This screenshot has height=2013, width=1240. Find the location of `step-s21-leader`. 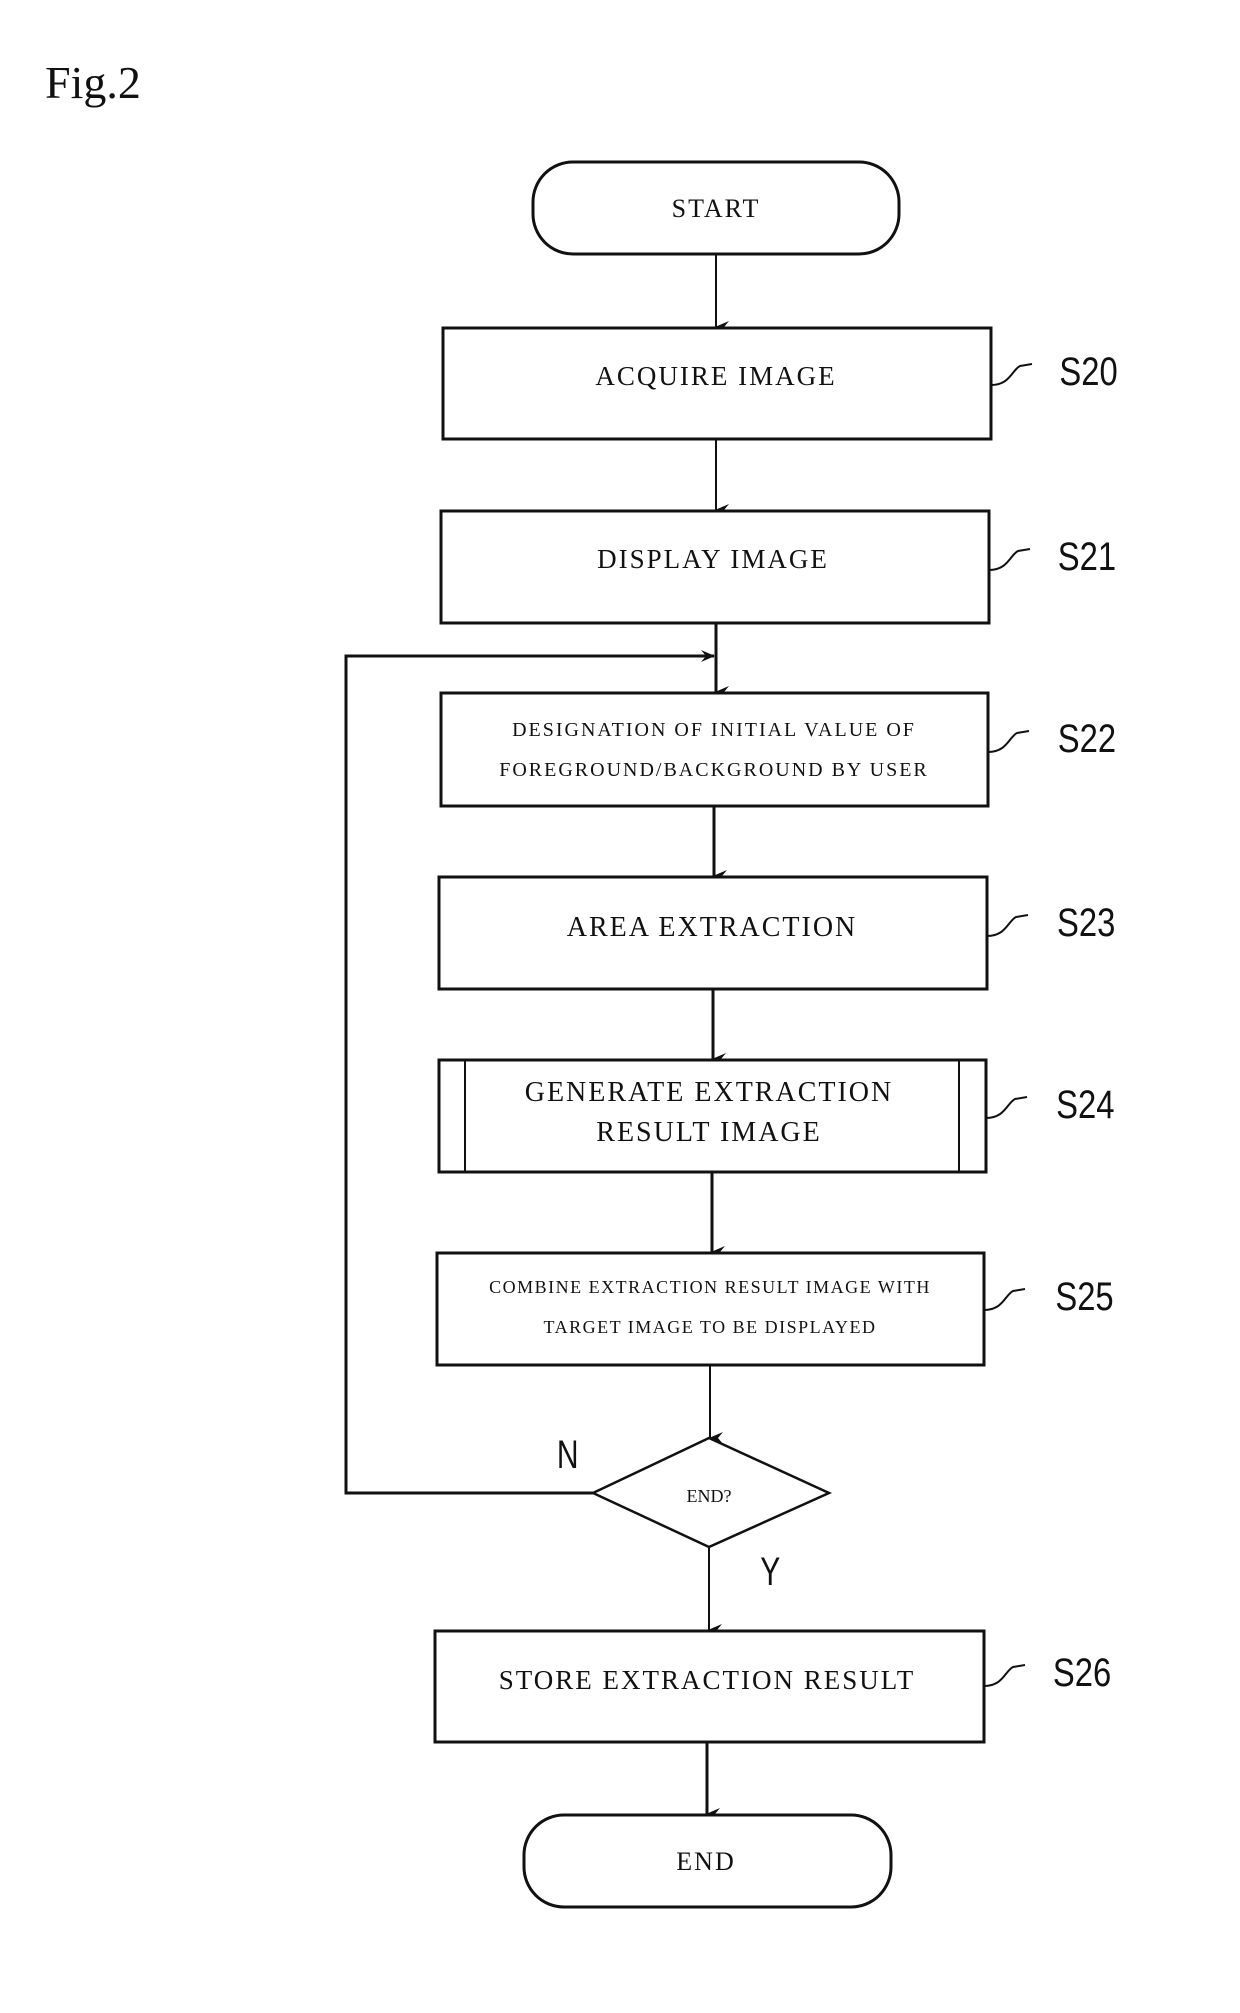

step-s21-leader is located at coordinates (1009, 559).